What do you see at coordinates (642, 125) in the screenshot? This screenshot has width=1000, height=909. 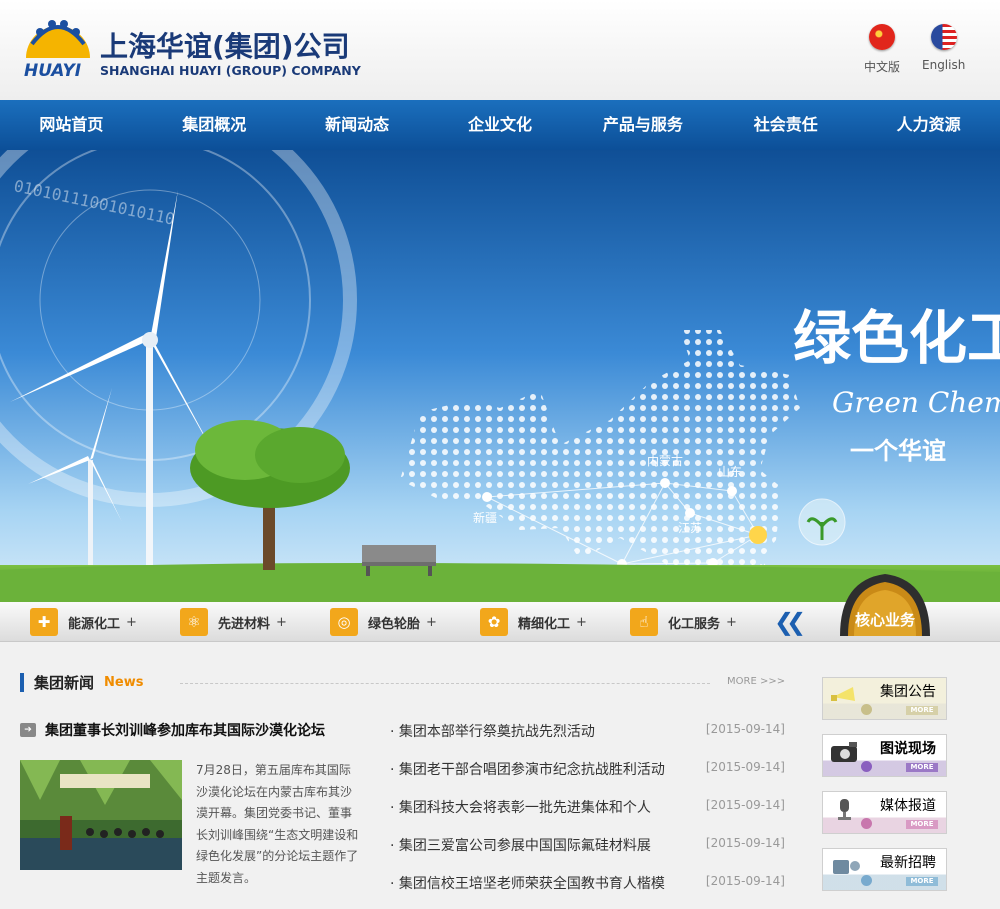 I see `nav-products: 产品与服务` at bounding box center [642, 125].